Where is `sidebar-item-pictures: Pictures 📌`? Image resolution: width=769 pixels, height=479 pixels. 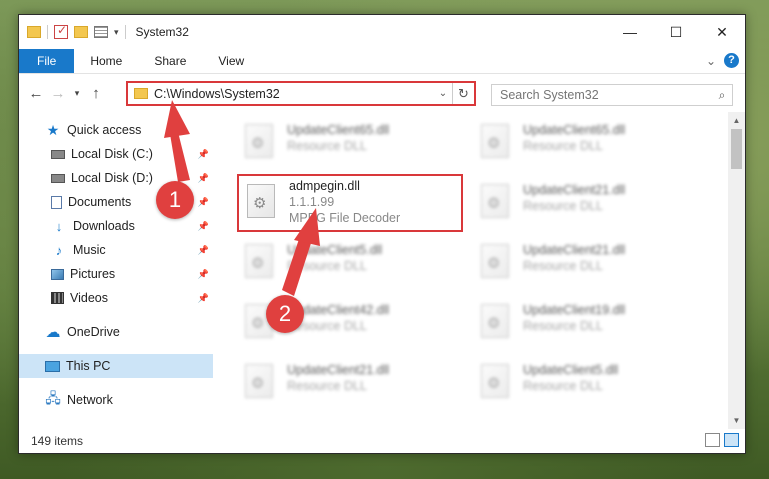
sidebar-item-pictures: Pictures 📌 is located at coordinates (116, 274).